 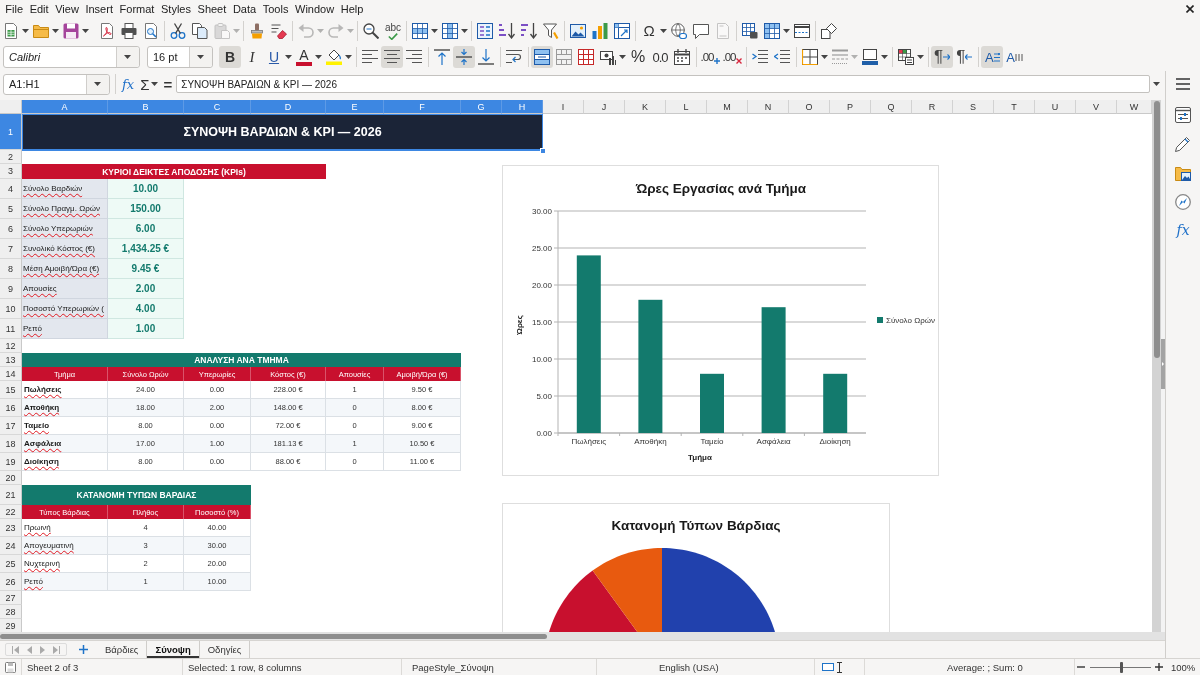 What do you see at coordinates (137, 9) in the screenshot?
I see `menu-item: Format` at bounding box center [137, 9].